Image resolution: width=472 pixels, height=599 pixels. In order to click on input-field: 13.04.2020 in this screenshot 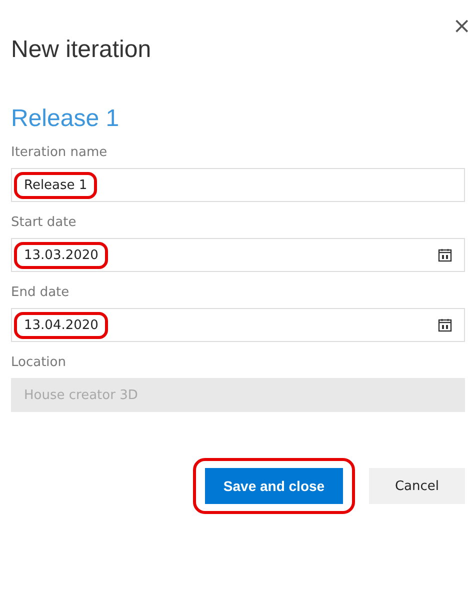, I will do `click(238, 325)`.